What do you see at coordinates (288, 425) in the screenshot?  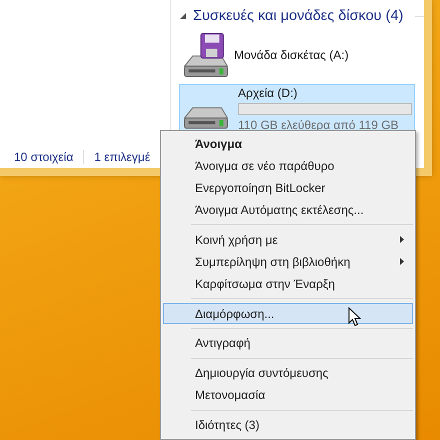 I see `menu-item: Ιδιότητες (3)` at bounding box center [288, 425].